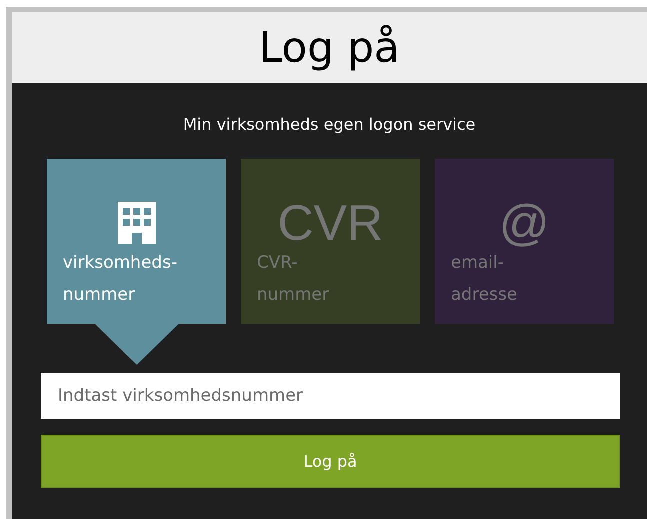 The image size is (647, 519). I want to click on tile-glyph: CVR, so click(331, 223).